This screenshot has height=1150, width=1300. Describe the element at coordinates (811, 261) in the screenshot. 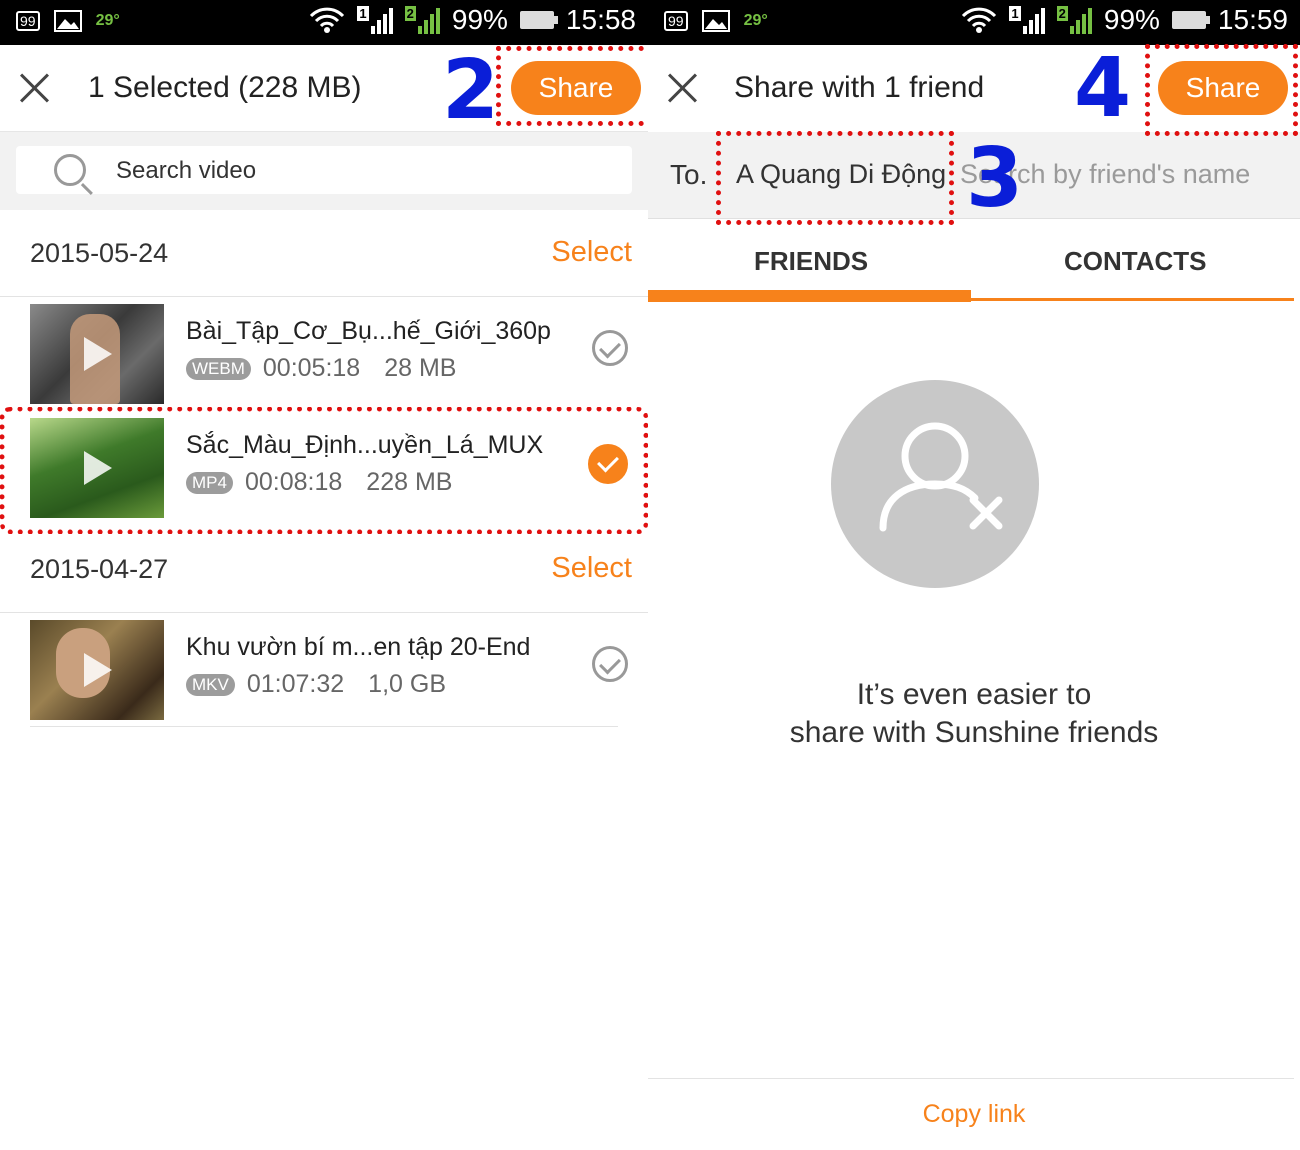

I see `tab-friends: FRIENDS` at that location.